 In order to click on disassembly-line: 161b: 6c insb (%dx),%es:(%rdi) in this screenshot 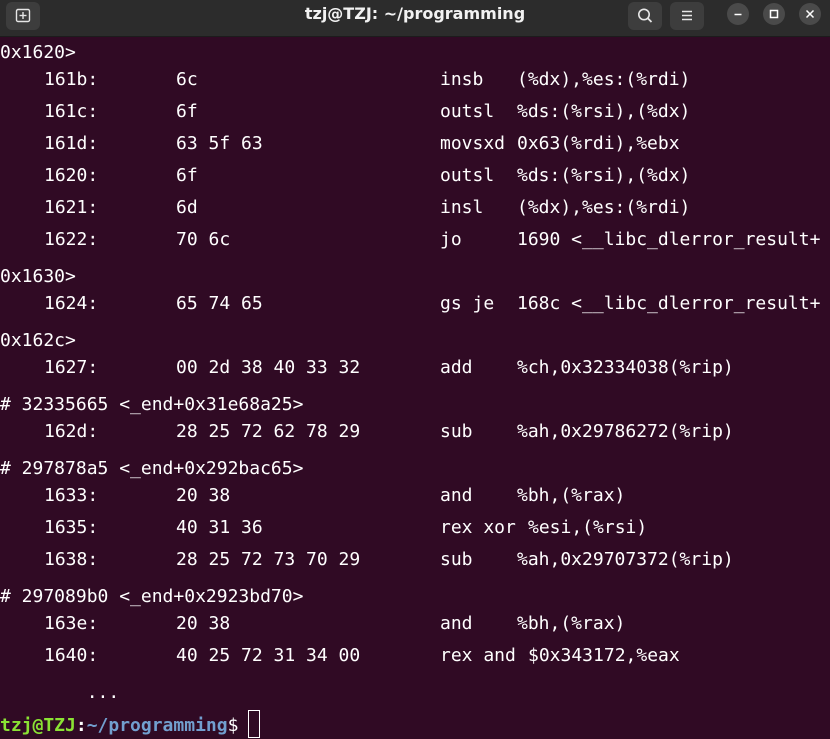, I will do `click(415, 85)`.